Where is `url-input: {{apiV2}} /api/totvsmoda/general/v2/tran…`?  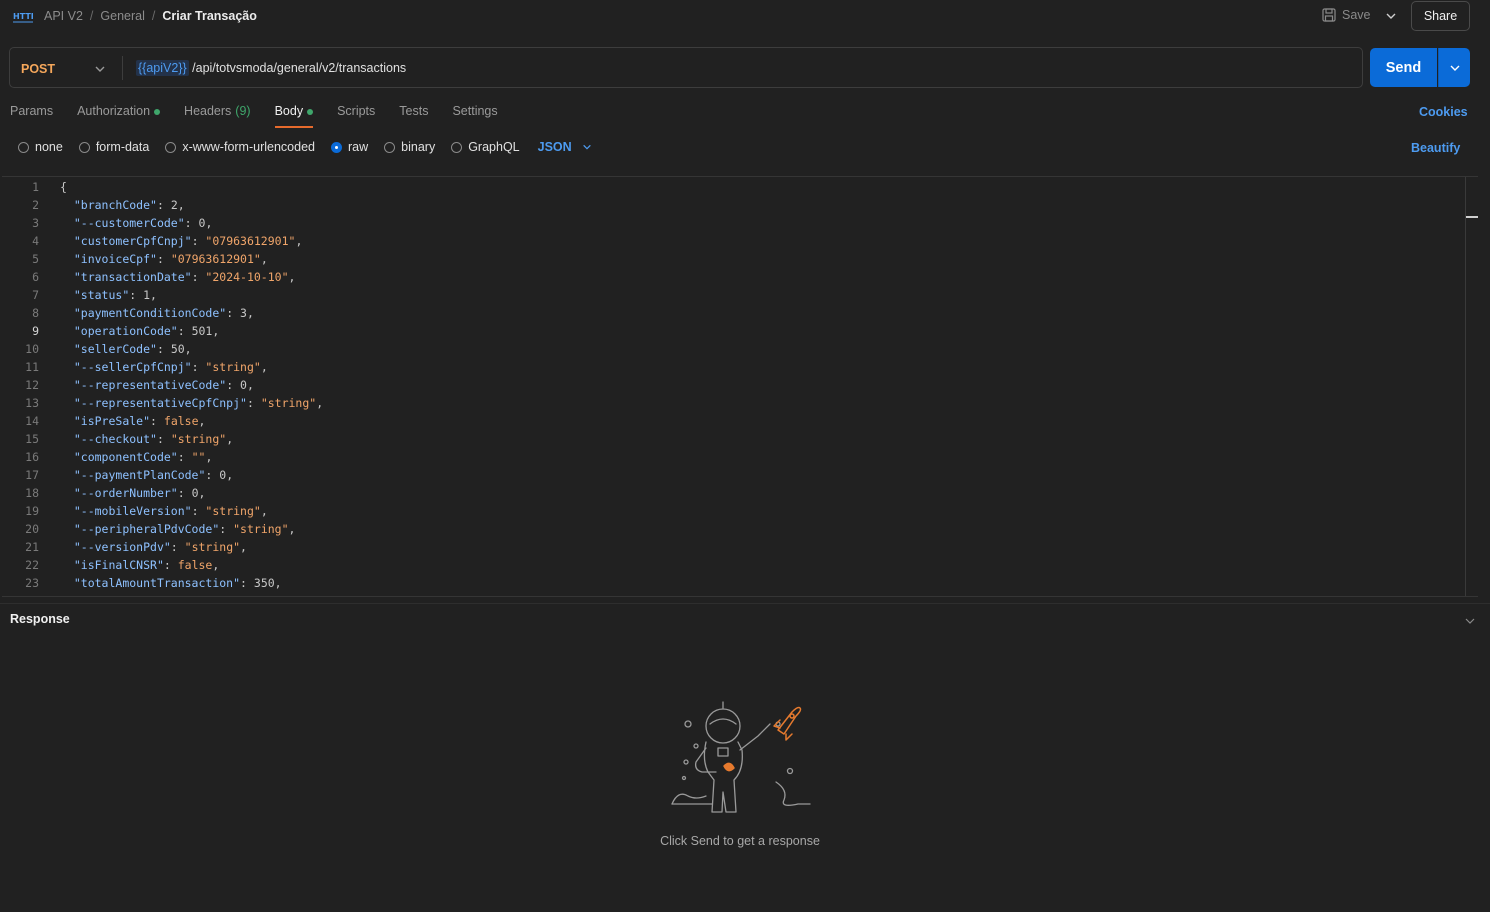
url-input: {{apiV2}} /api/totvsmoda/general/v2/tran… is located at coordinates (271, 68).